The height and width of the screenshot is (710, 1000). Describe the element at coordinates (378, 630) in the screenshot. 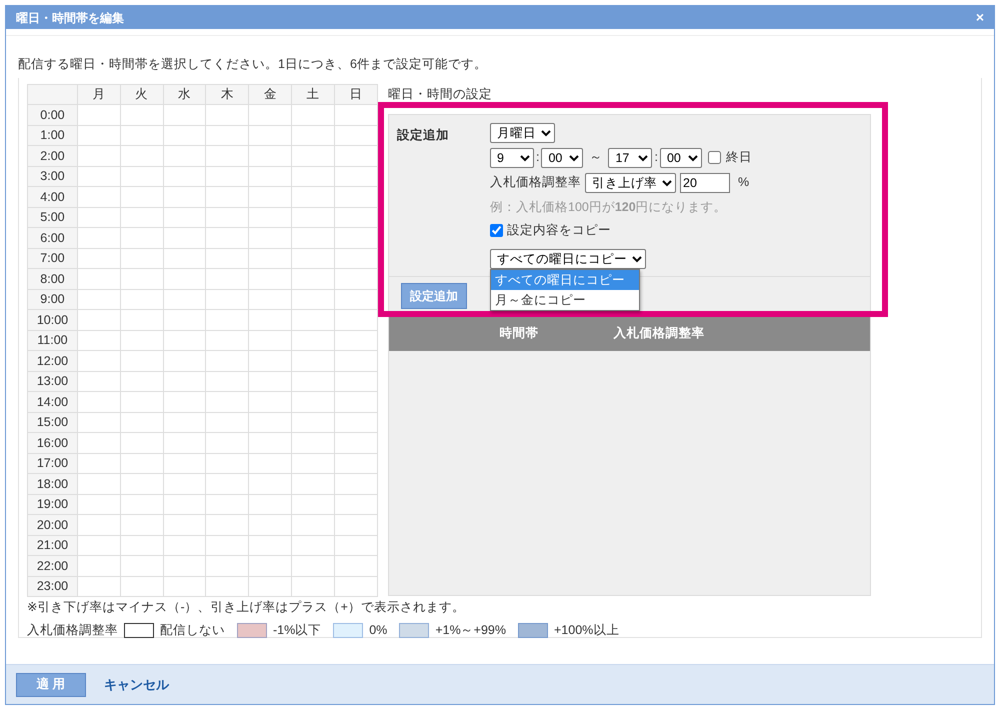

I see `legend-text: 0%` at that location.